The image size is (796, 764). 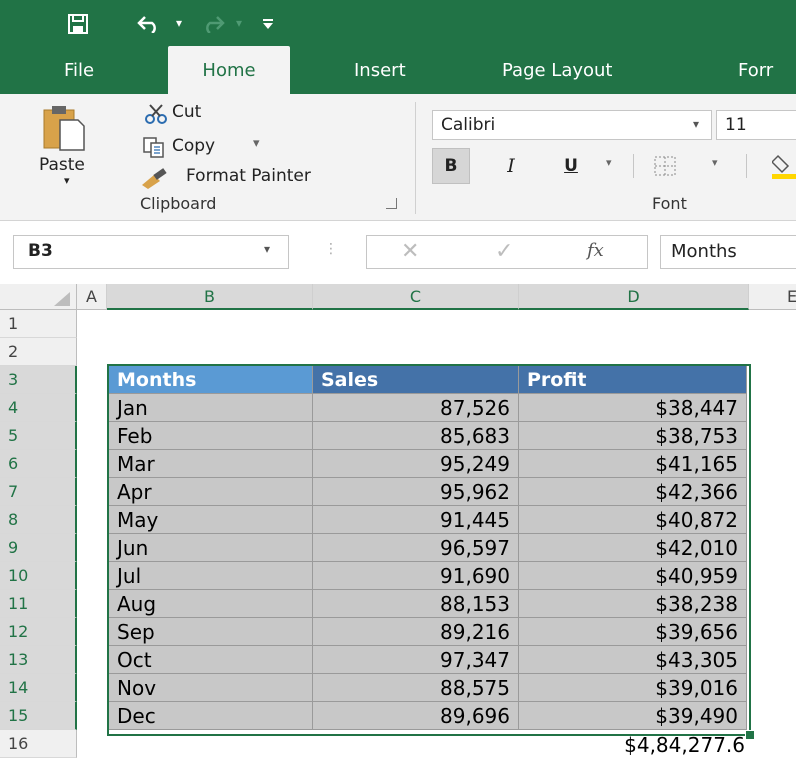 What do you see at coordinates (38, 324) in the screenshot?
I see `row-header-1: 1` at bounding box center [38, 324].